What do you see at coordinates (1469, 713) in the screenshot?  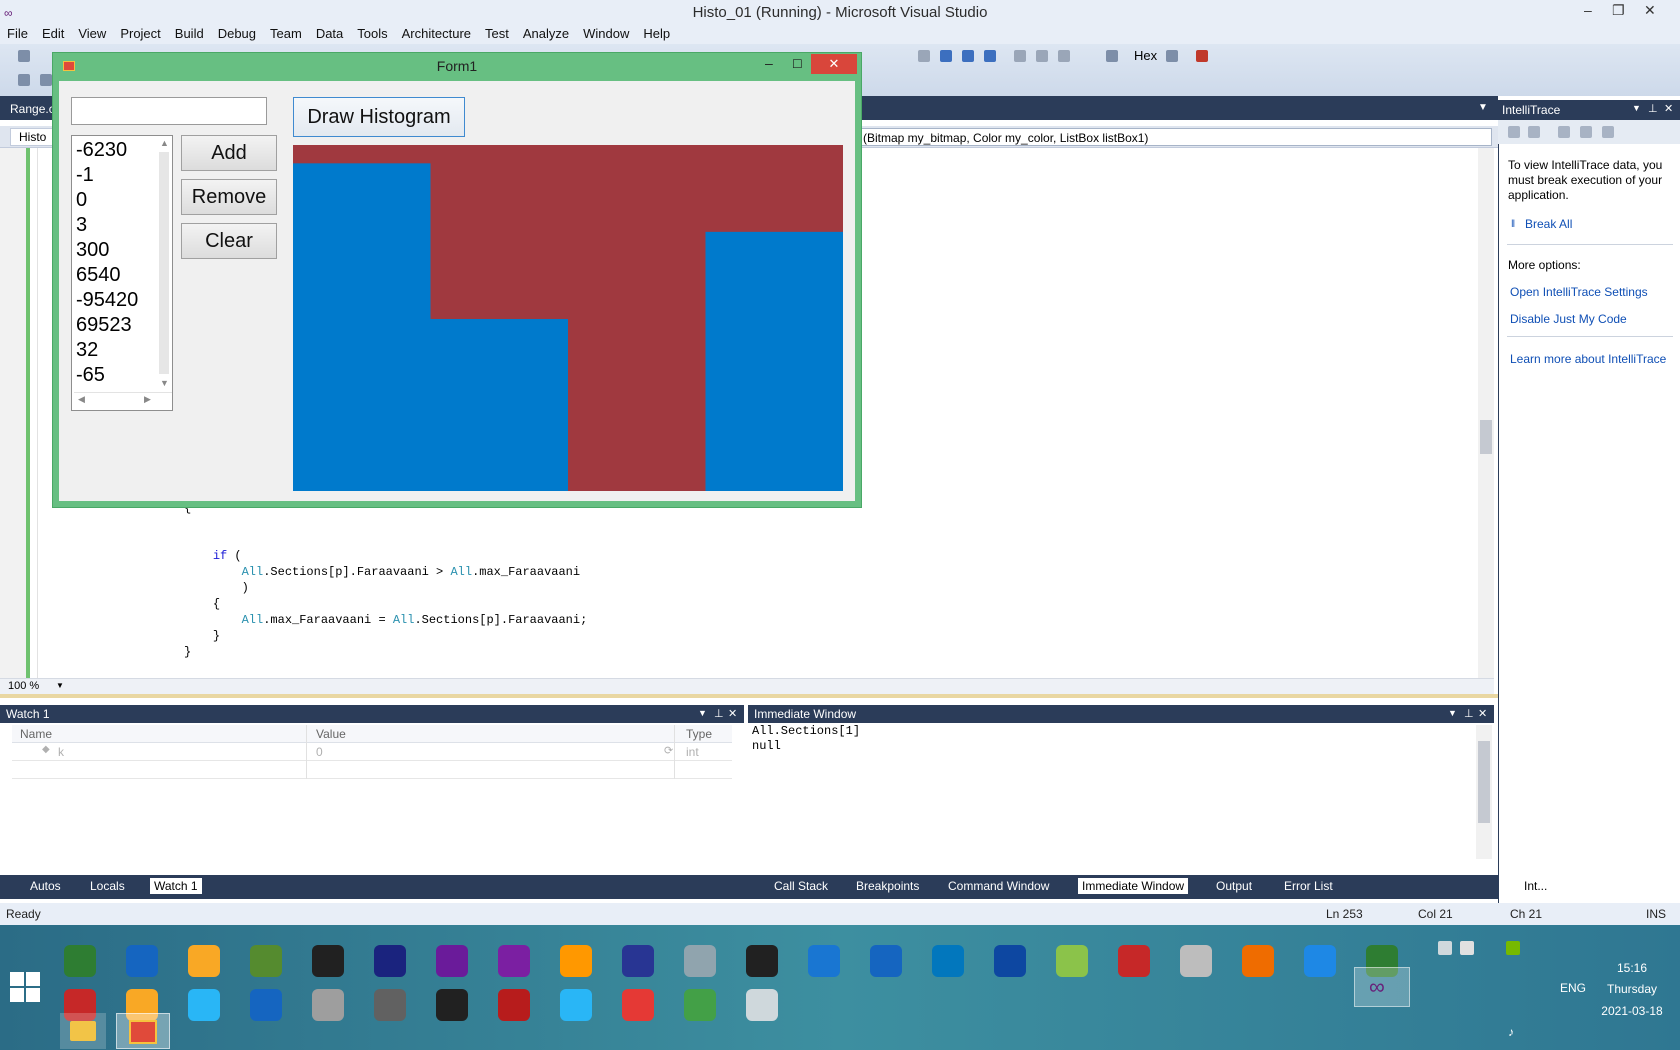 I see `pin-icon: ⊥` at bounding box center [1469, 713].